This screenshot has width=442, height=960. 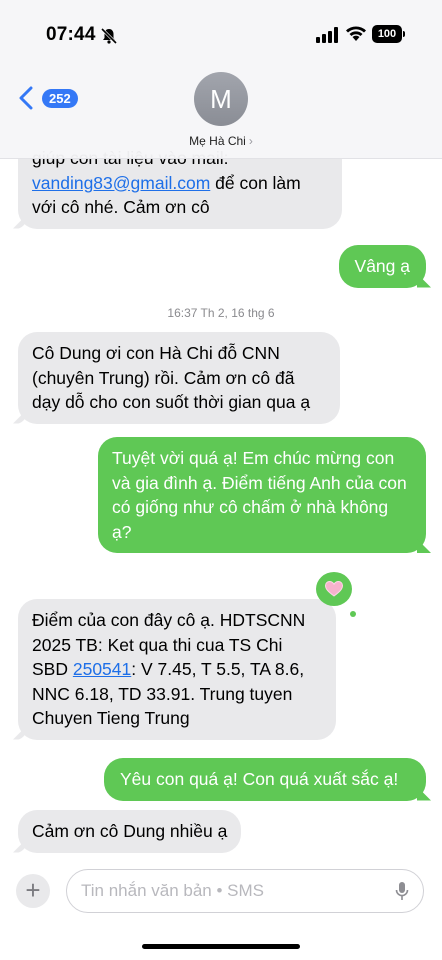 I want to click on message-input-placeholder: Tin nhắn văn bản • SMS, so click(x=172, y=890).